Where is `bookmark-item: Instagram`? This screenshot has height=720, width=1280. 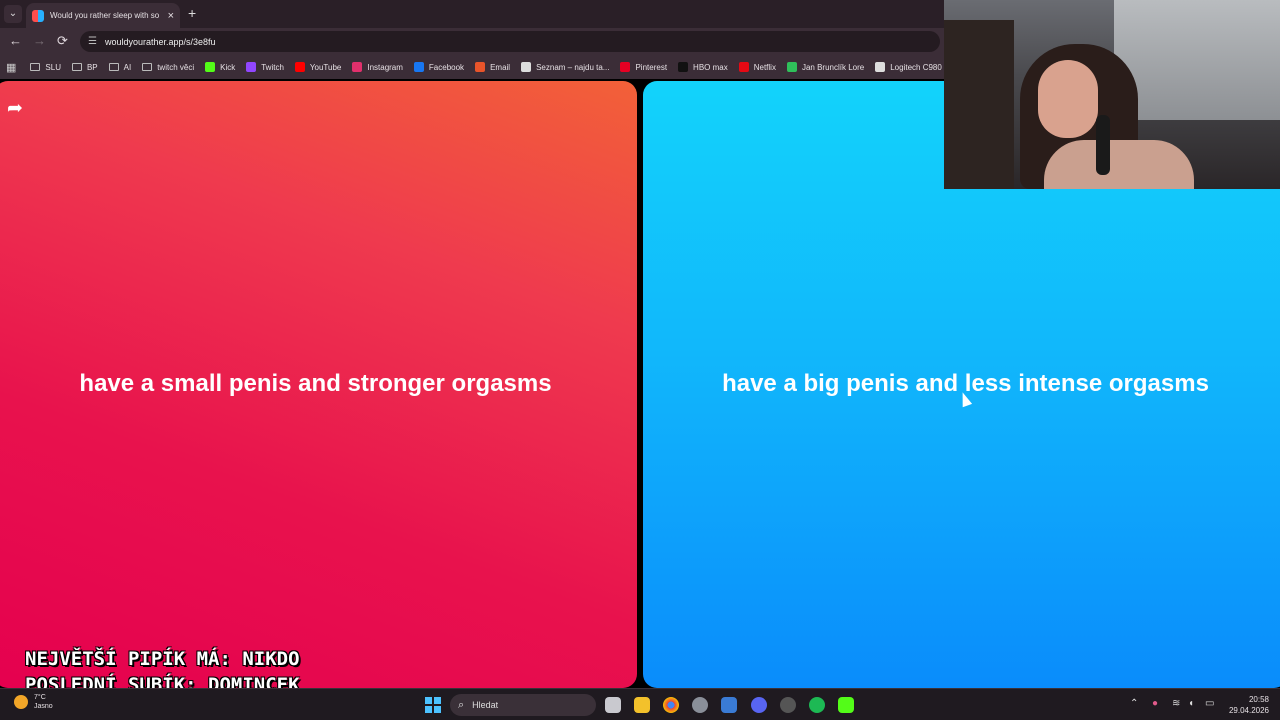 bookmark-item: Instagram is located at coordinates (377, 67).